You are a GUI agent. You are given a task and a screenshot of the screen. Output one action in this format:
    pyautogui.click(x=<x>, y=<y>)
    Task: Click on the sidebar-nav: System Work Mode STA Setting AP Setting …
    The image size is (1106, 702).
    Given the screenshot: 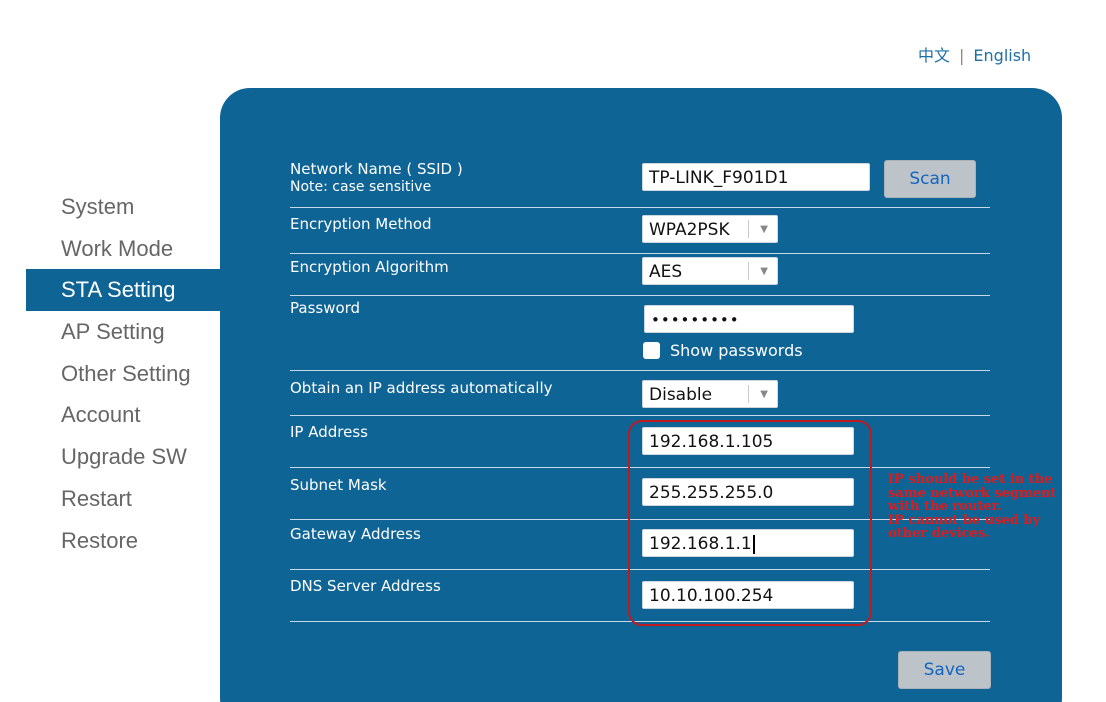 What is the action you would take?
    pyautogui.click(x=123, y=373)
    